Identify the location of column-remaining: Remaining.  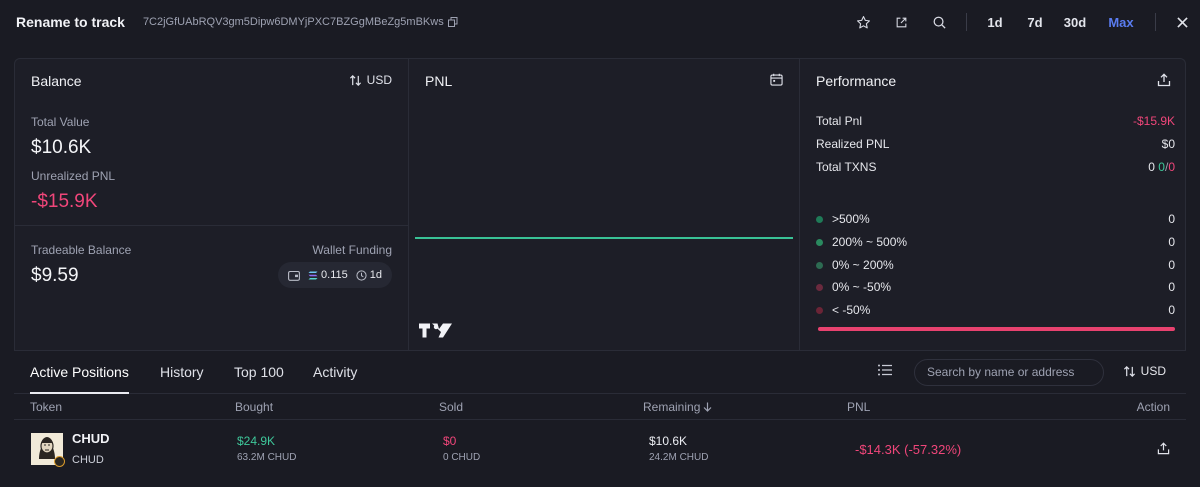
(677, 407).